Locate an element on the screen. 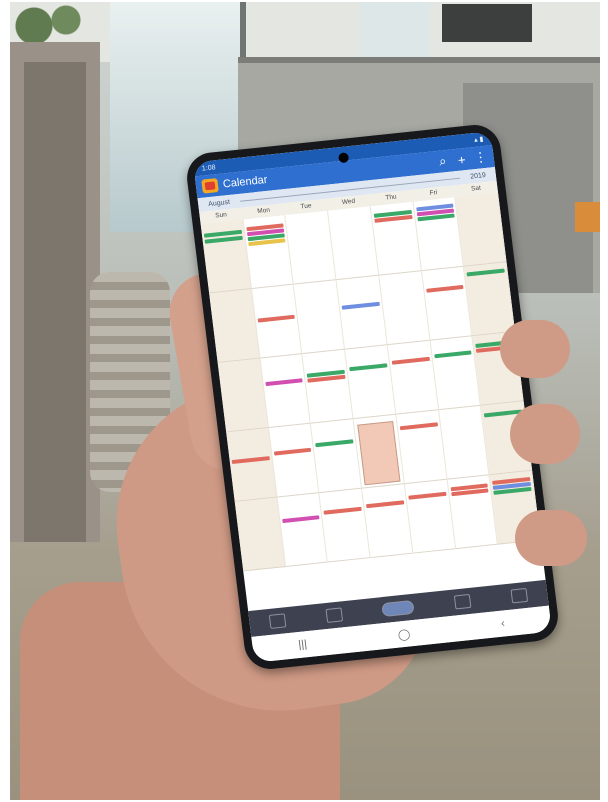 Image resolution: width=608 pixels, height=802 pixels. month-view-icon is located at coordinates (398, 608).